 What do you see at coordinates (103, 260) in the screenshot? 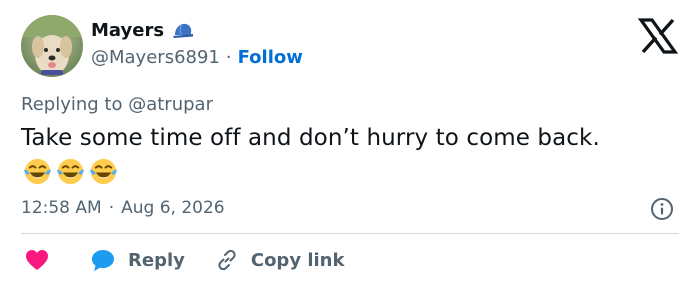
I see `reply-bubble-icon` at bounding box center [103, 260].